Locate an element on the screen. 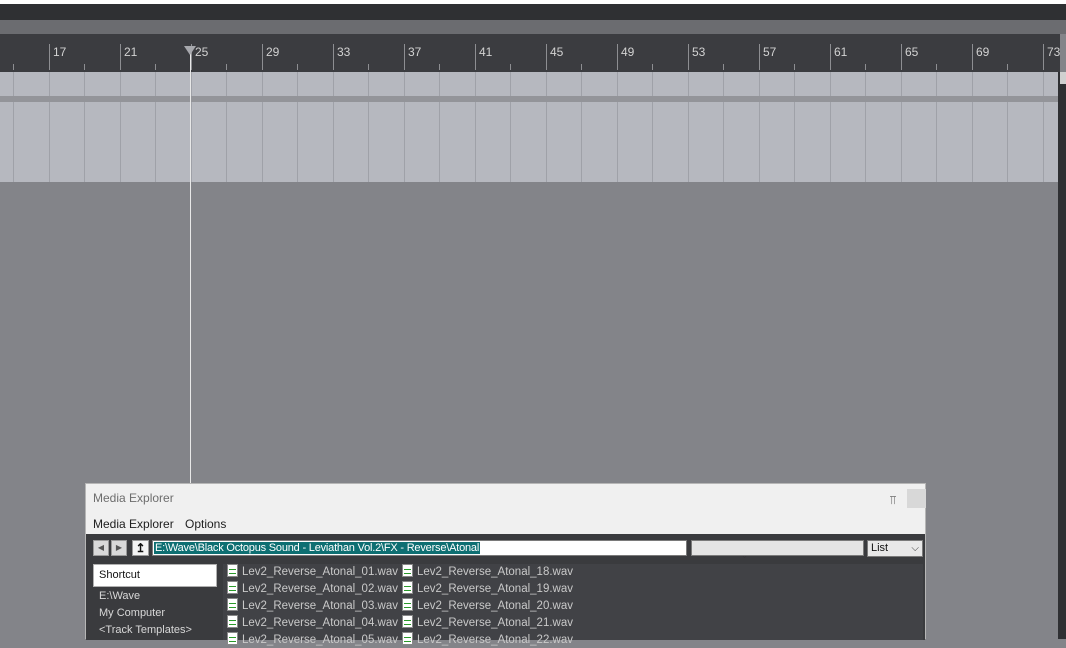  ruler-label: 21 is located at coordinates (131, 52).